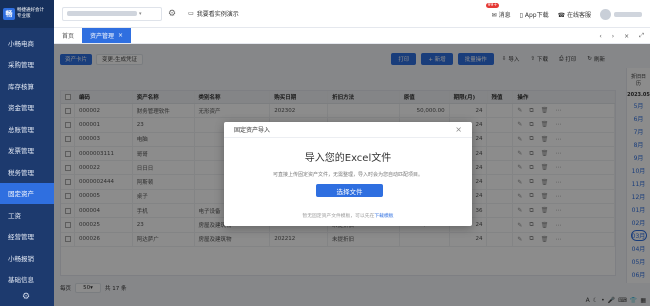  Describe the element at coordinates (24, 16) in the screenshot. I see `brand-edition: 专业版` at that location.